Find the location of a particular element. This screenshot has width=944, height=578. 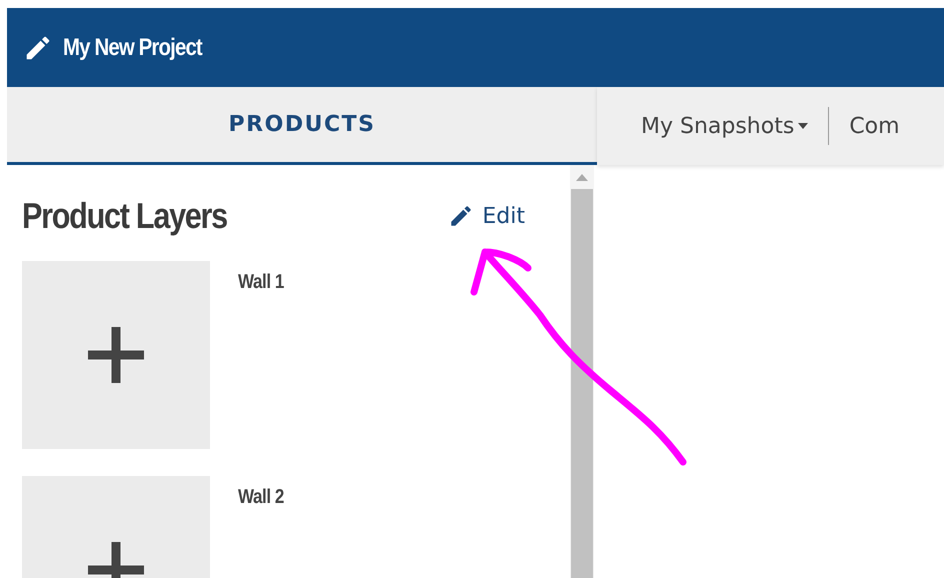

layer-name: Wall 1 is located at coordinates (261, 283).